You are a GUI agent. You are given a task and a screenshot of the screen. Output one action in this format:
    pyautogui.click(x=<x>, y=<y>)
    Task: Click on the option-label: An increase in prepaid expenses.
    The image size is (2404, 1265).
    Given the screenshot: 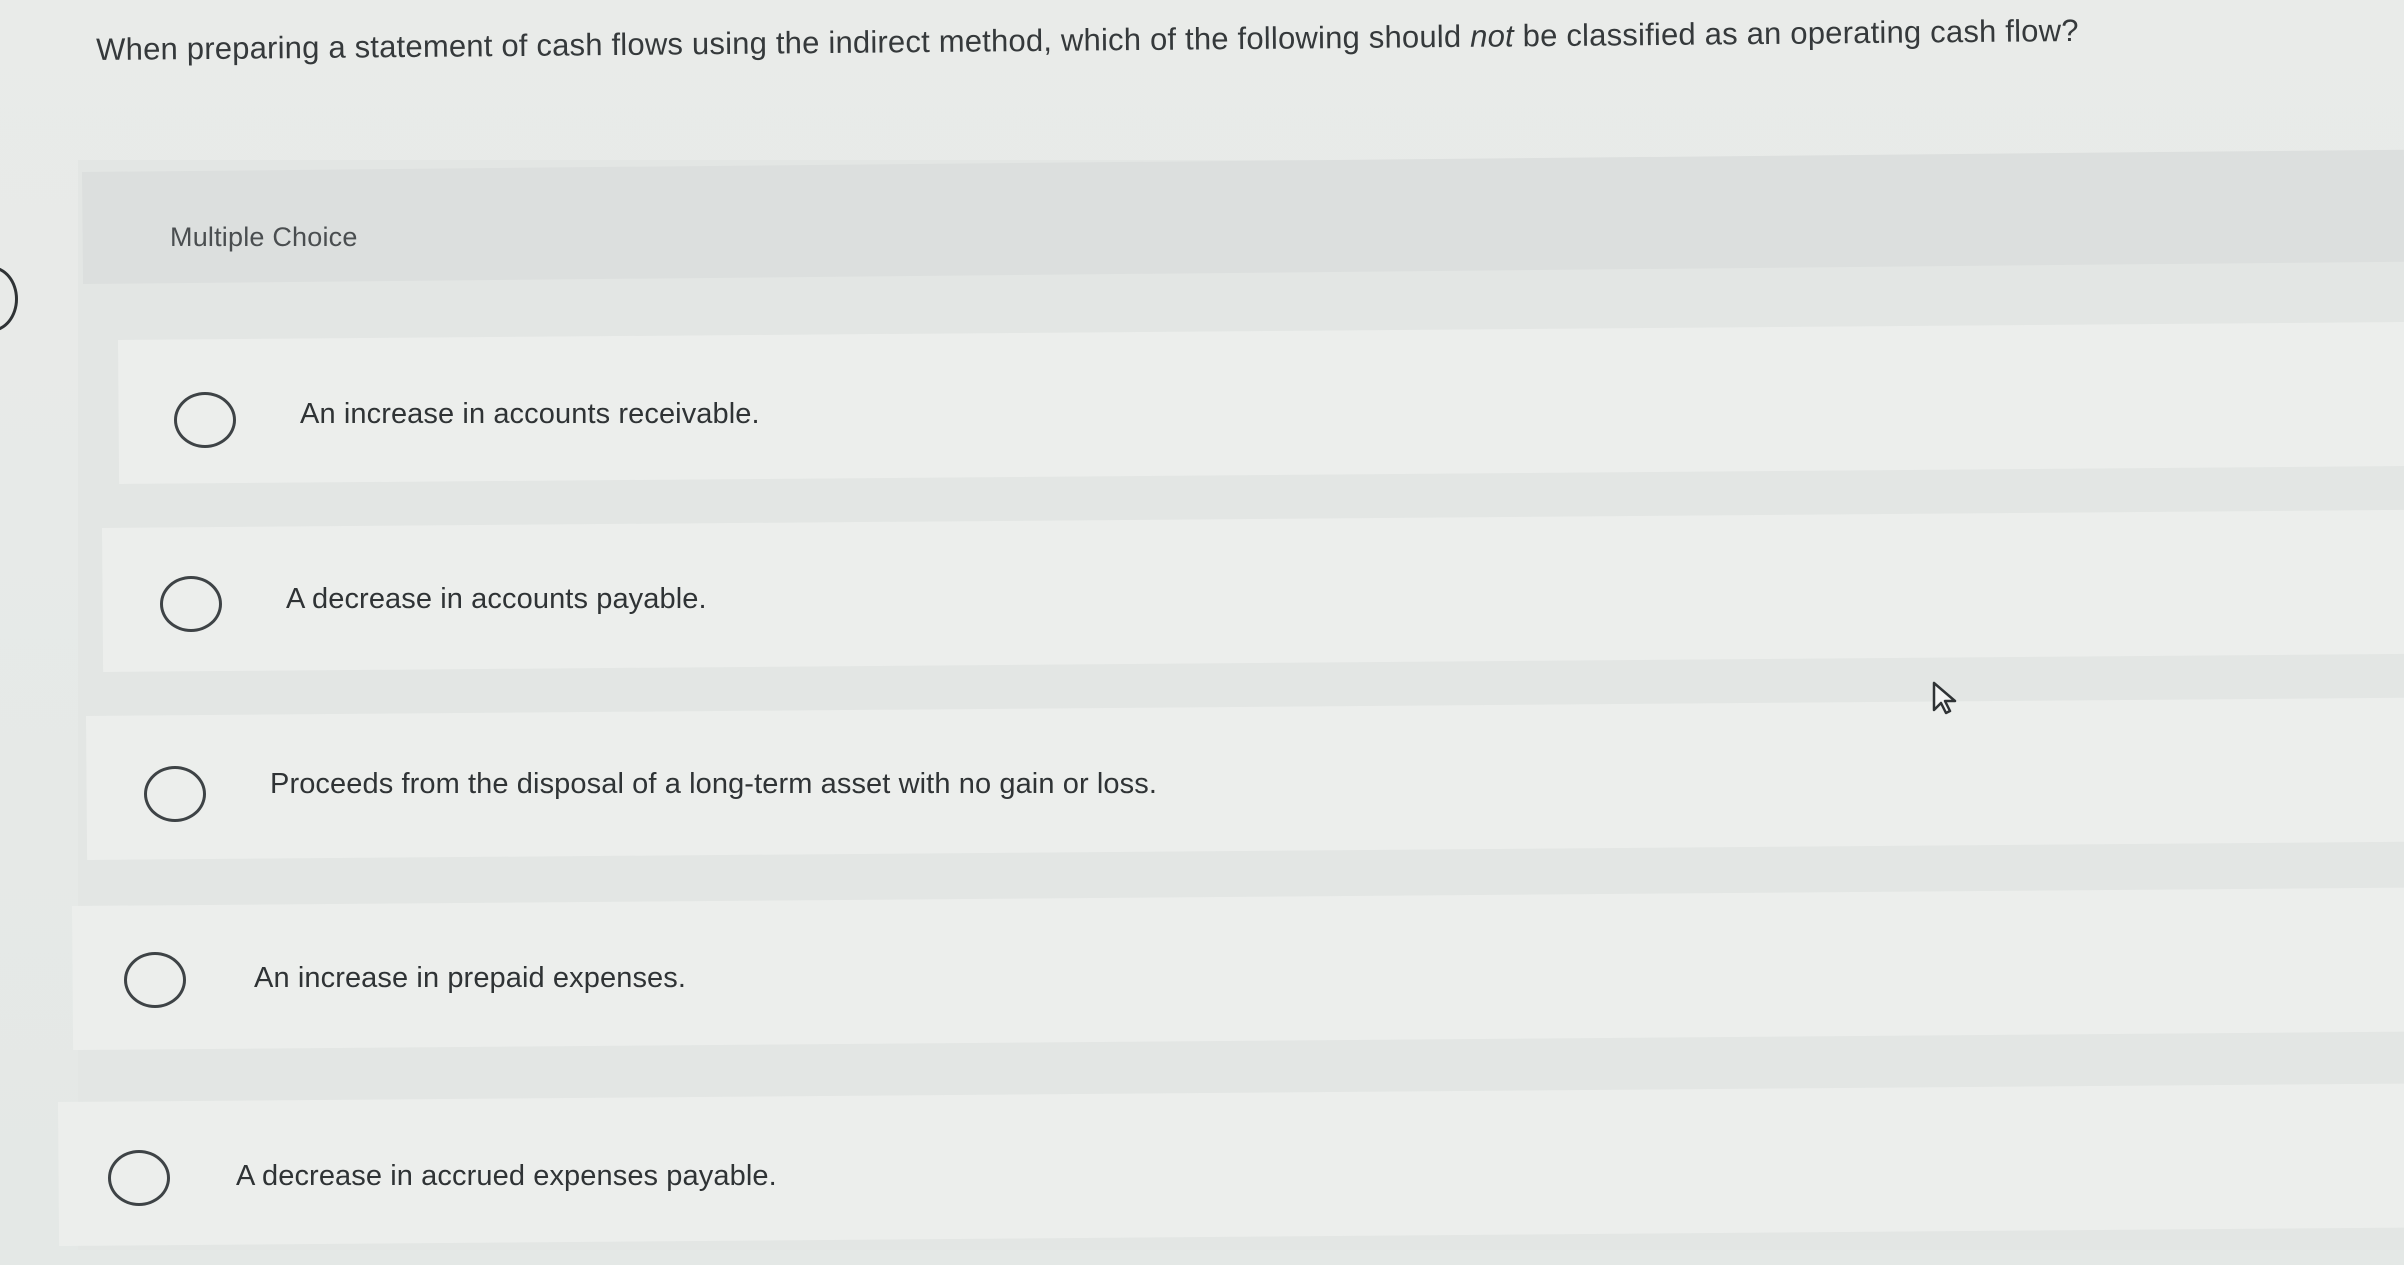 What is the action you would take?
    pyautogui.click(x=470, y=978)
    